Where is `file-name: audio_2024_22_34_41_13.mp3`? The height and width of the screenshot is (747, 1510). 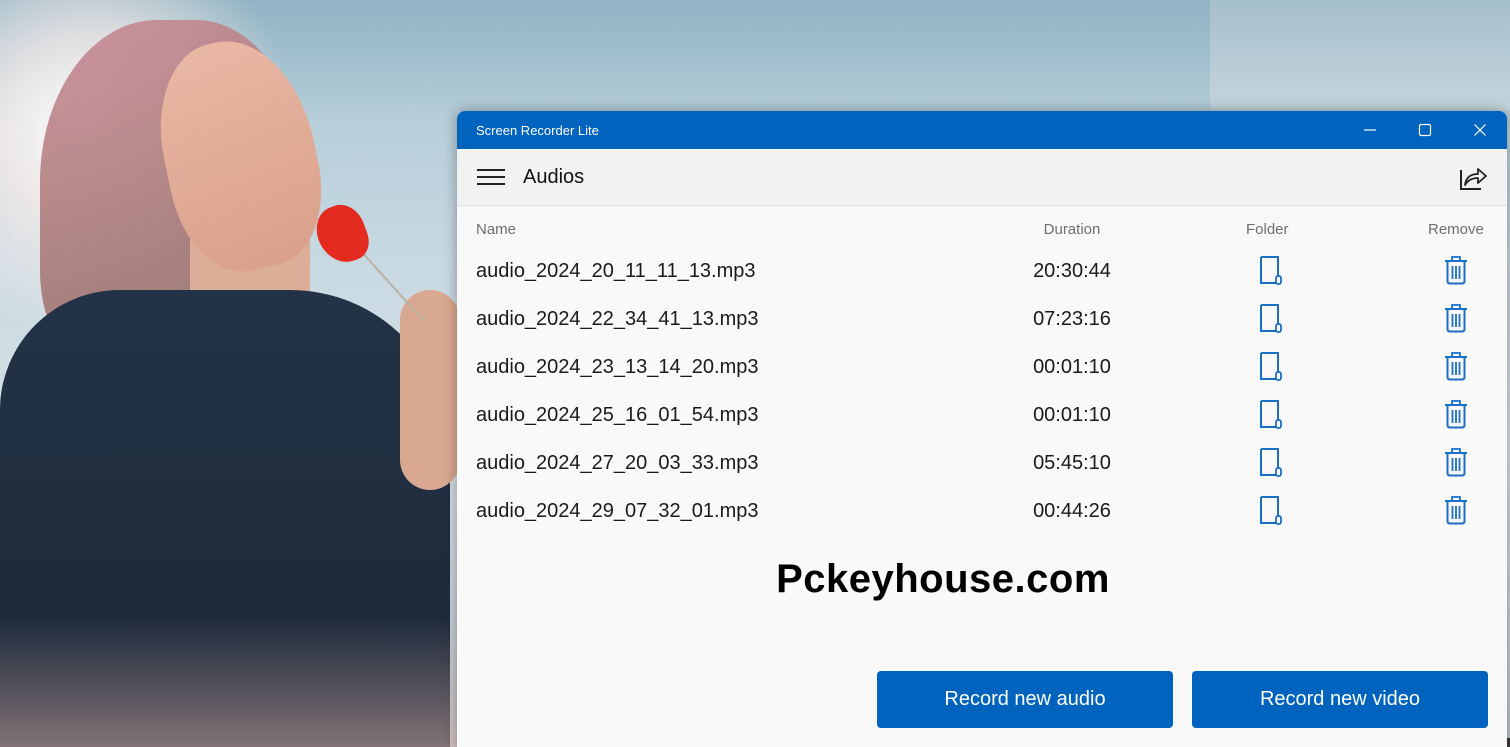 file-name: audio_2024_22_34_41_13.mp3 is located at coordinates (617, 319).